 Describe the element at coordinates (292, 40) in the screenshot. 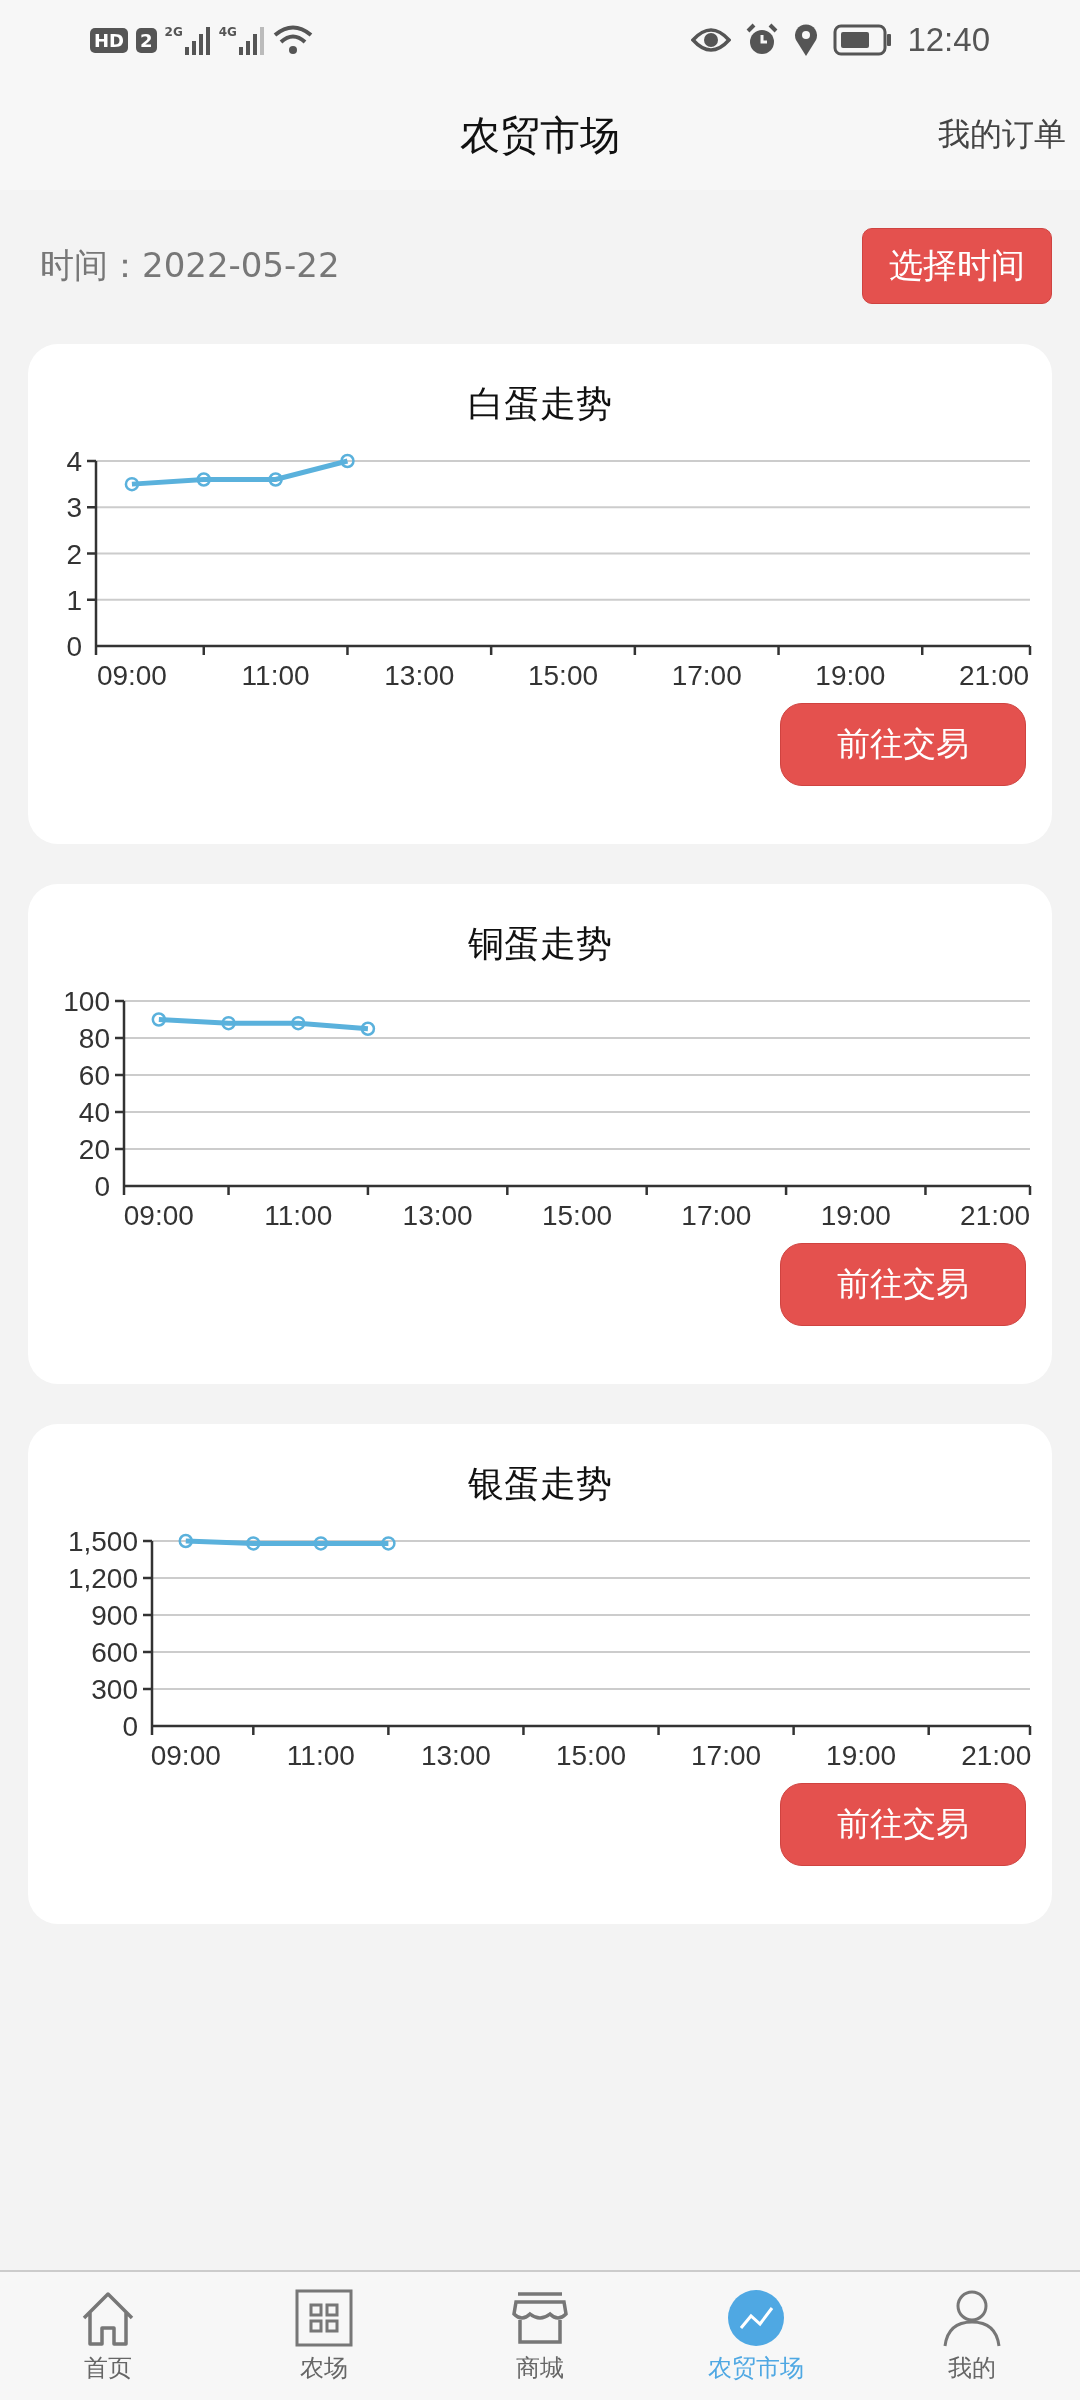

I see `wifi-icon` at that location.